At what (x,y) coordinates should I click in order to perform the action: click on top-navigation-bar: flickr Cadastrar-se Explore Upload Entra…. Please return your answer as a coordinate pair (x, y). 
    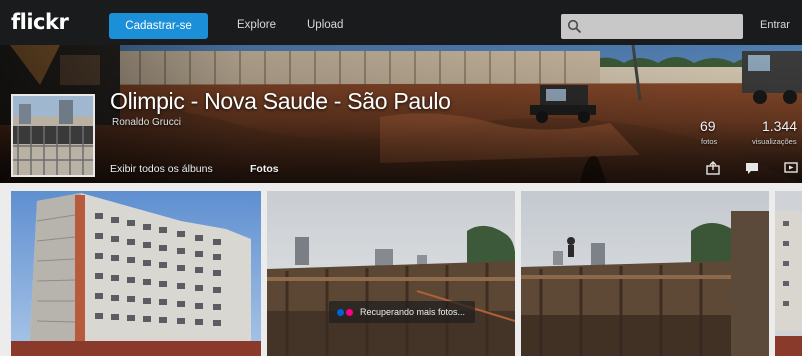
    Looking at the image, I should click on (401, 22).